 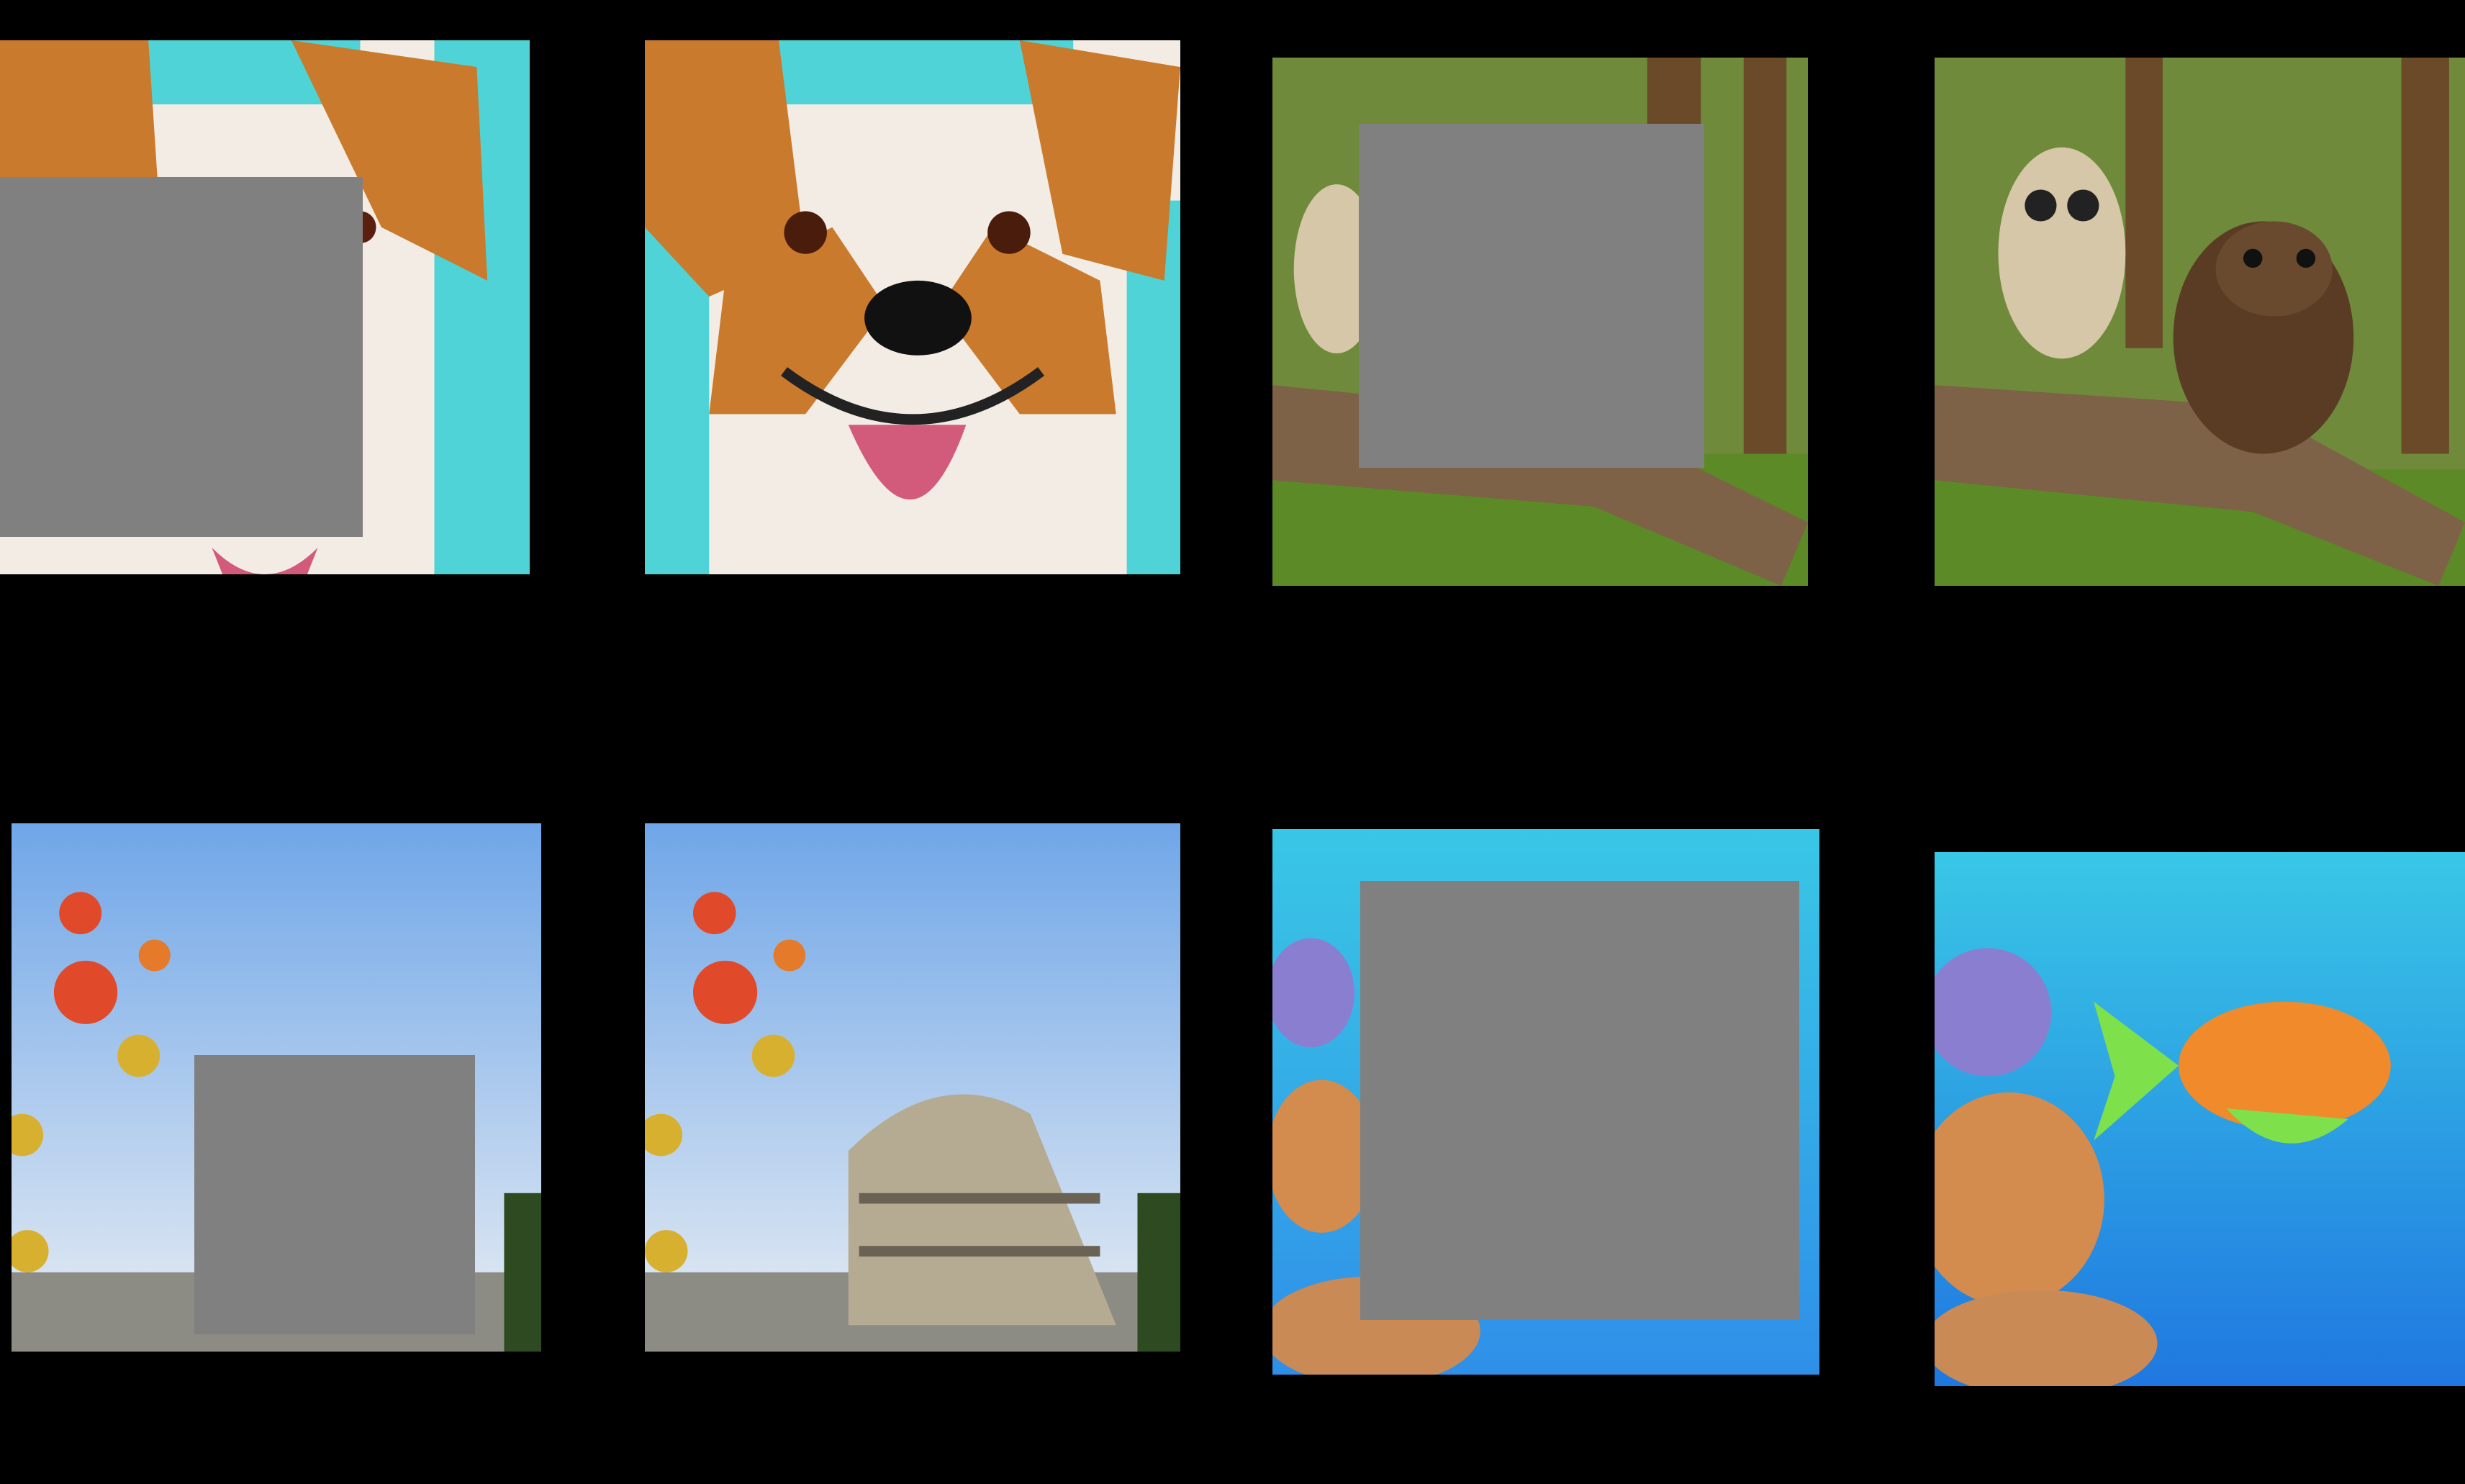 I want to click on fish-masked-image, so click(x=1546, y=1102).